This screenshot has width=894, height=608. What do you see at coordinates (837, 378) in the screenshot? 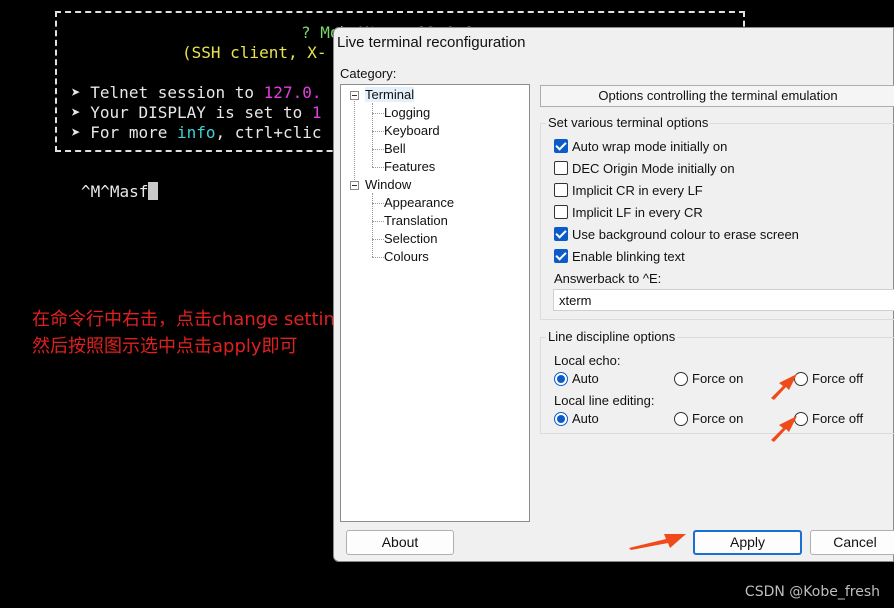
I see `local-echo-force-off-label: Force off` at bounding box center [837, 378].